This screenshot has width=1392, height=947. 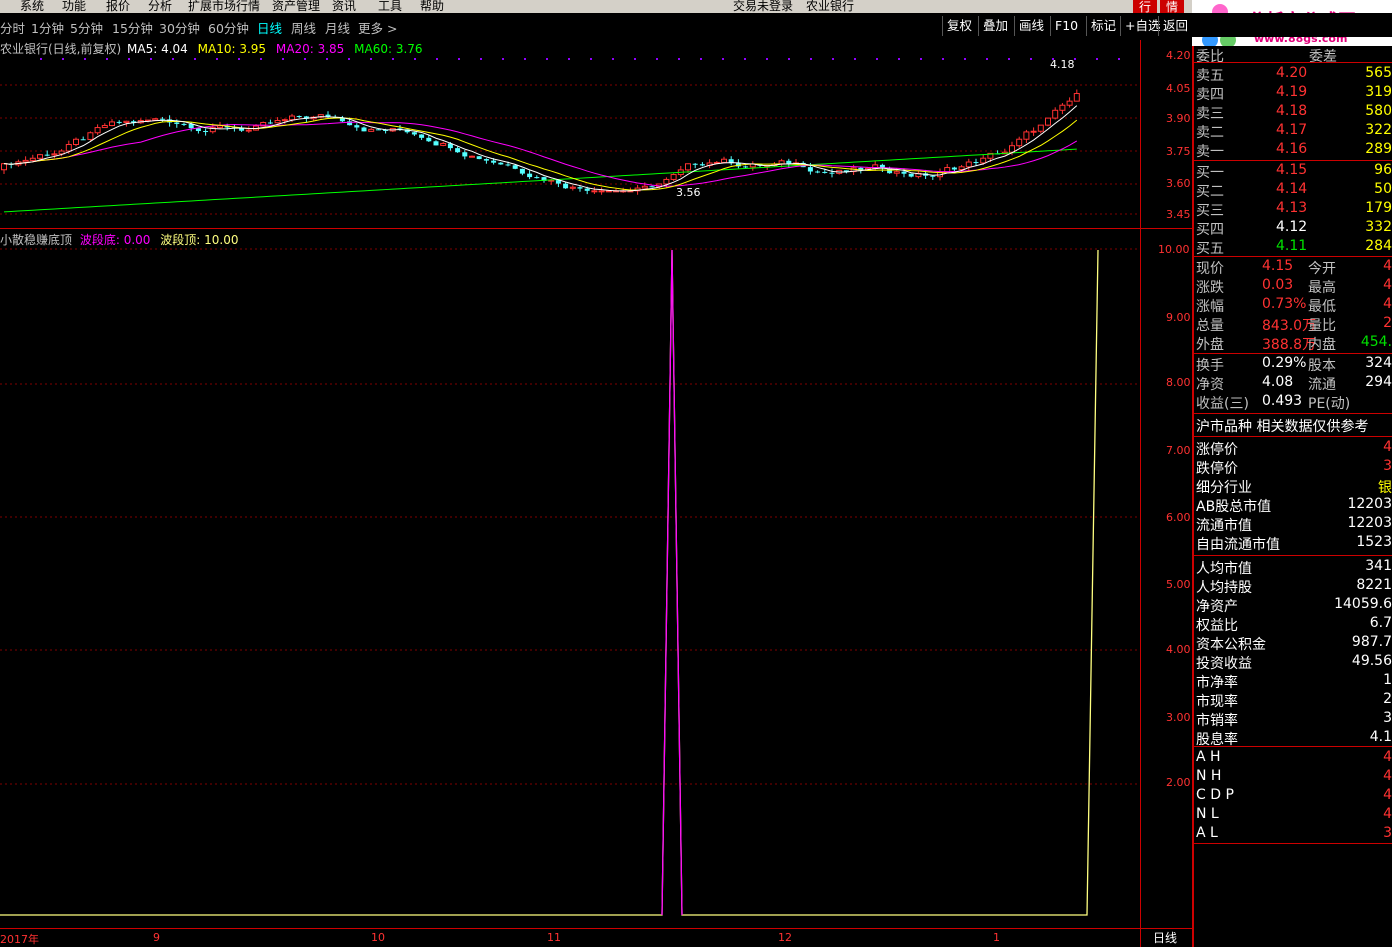 What do you see at coordinates (1215, 795) in the screenshot?
I see `level-label: C D P` at bounding box center [1215, 795].